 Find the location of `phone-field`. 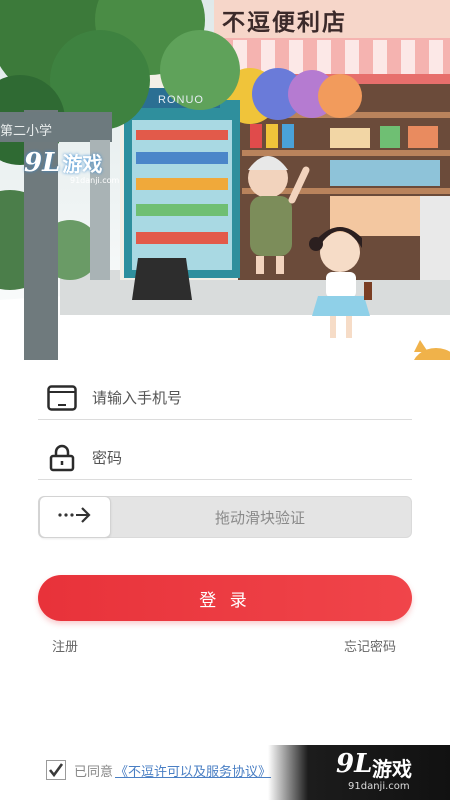

phone-field is located at coordinates (225, 398).